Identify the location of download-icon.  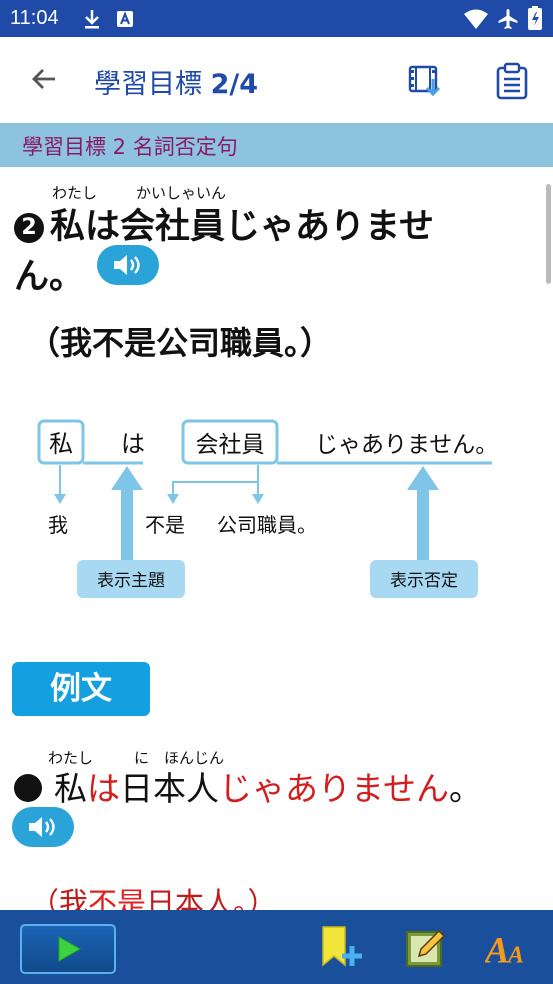
(92, 19).